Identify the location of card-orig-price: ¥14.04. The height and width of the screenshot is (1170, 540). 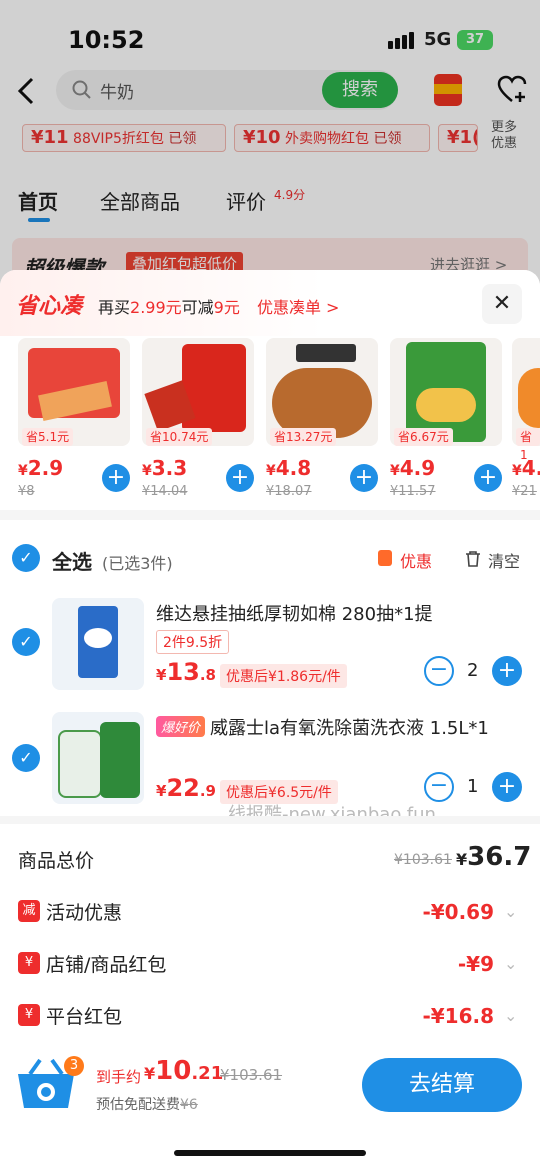
(165, 491).